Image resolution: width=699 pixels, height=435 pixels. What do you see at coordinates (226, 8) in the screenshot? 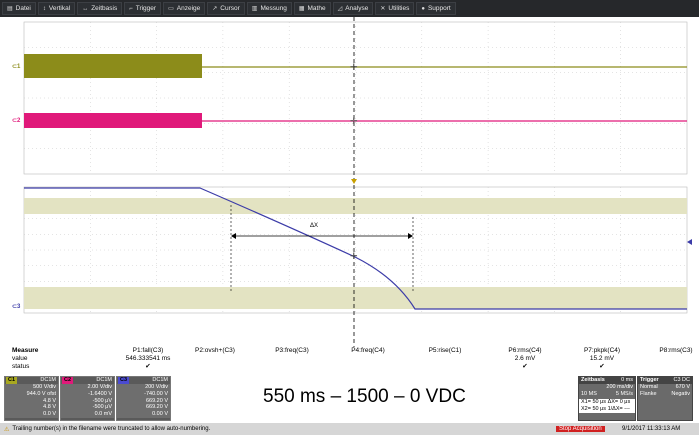
I see `menu-cursor: ↗ Cursor` at bounding box center [226, 8].